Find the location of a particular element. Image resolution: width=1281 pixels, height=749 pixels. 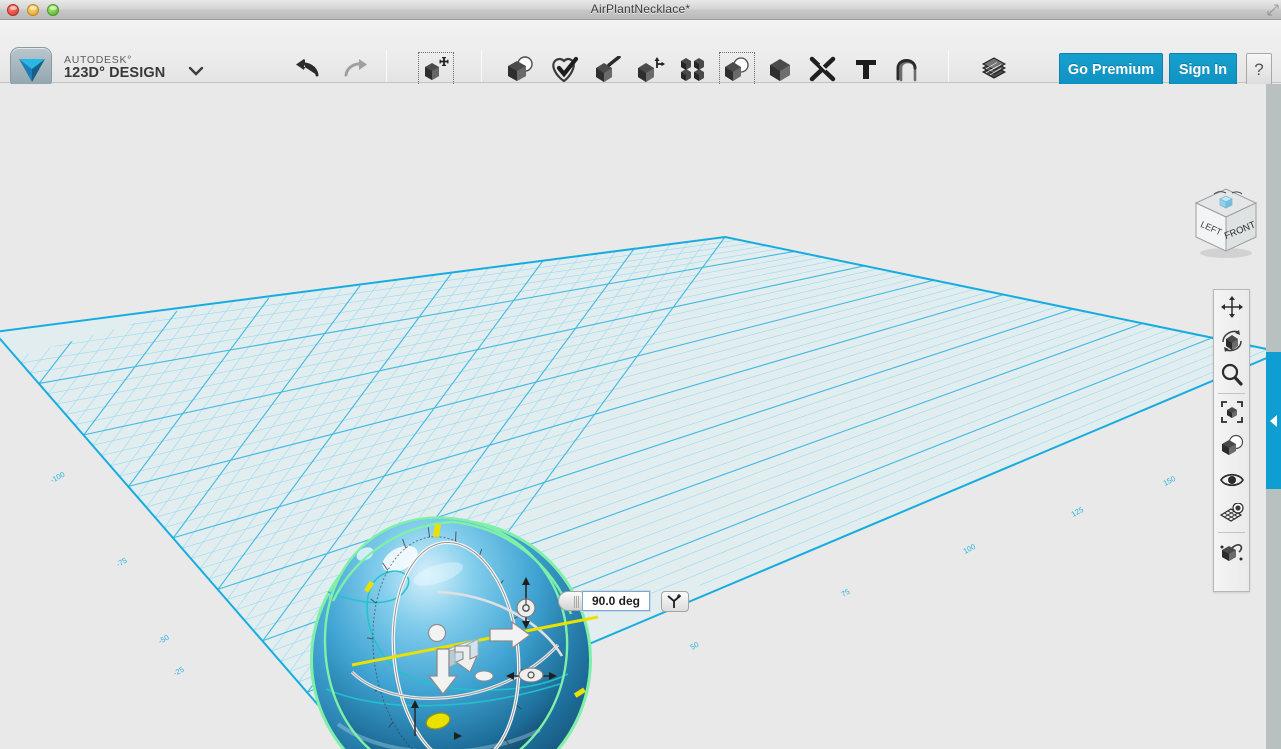

window-title: AirPlantNecklace* is located at coordinates (640, 9).